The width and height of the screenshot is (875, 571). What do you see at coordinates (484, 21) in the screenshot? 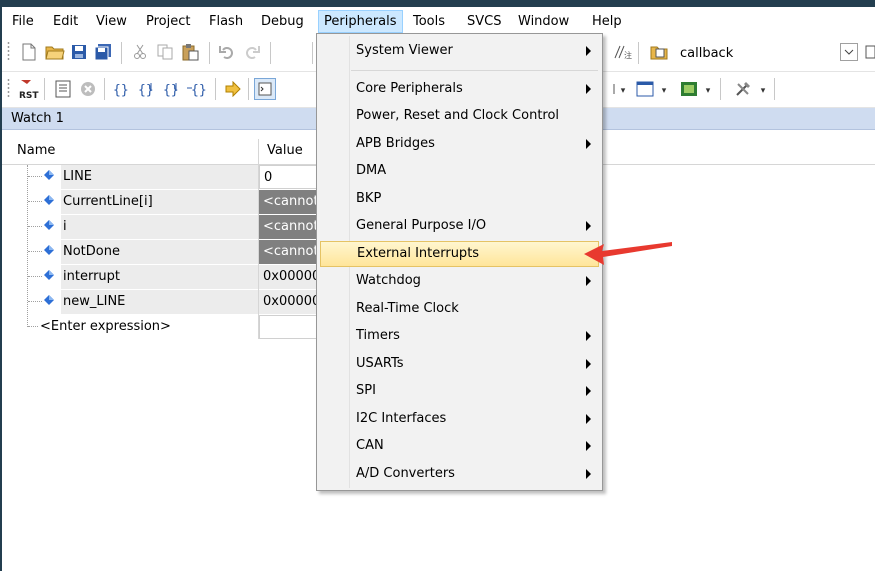
I see `menu-svcs: SVCS` at bounding box center [484, 21].